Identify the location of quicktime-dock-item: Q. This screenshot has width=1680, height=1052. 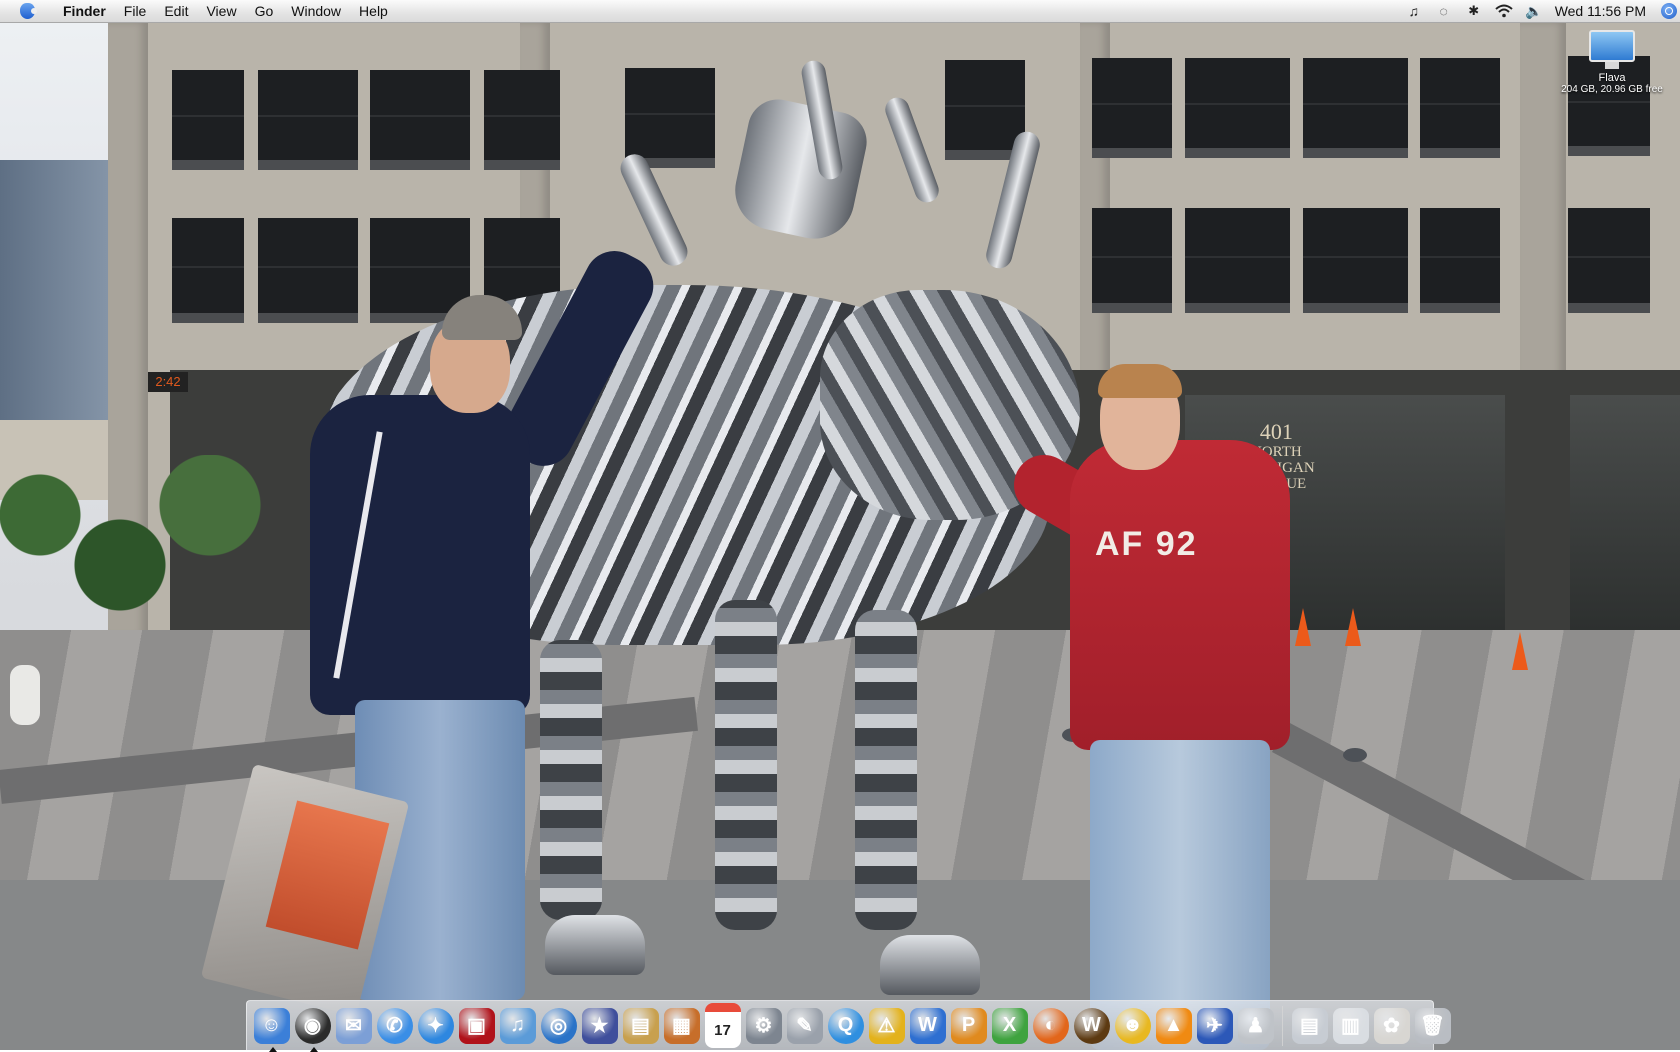
(846, 1026).